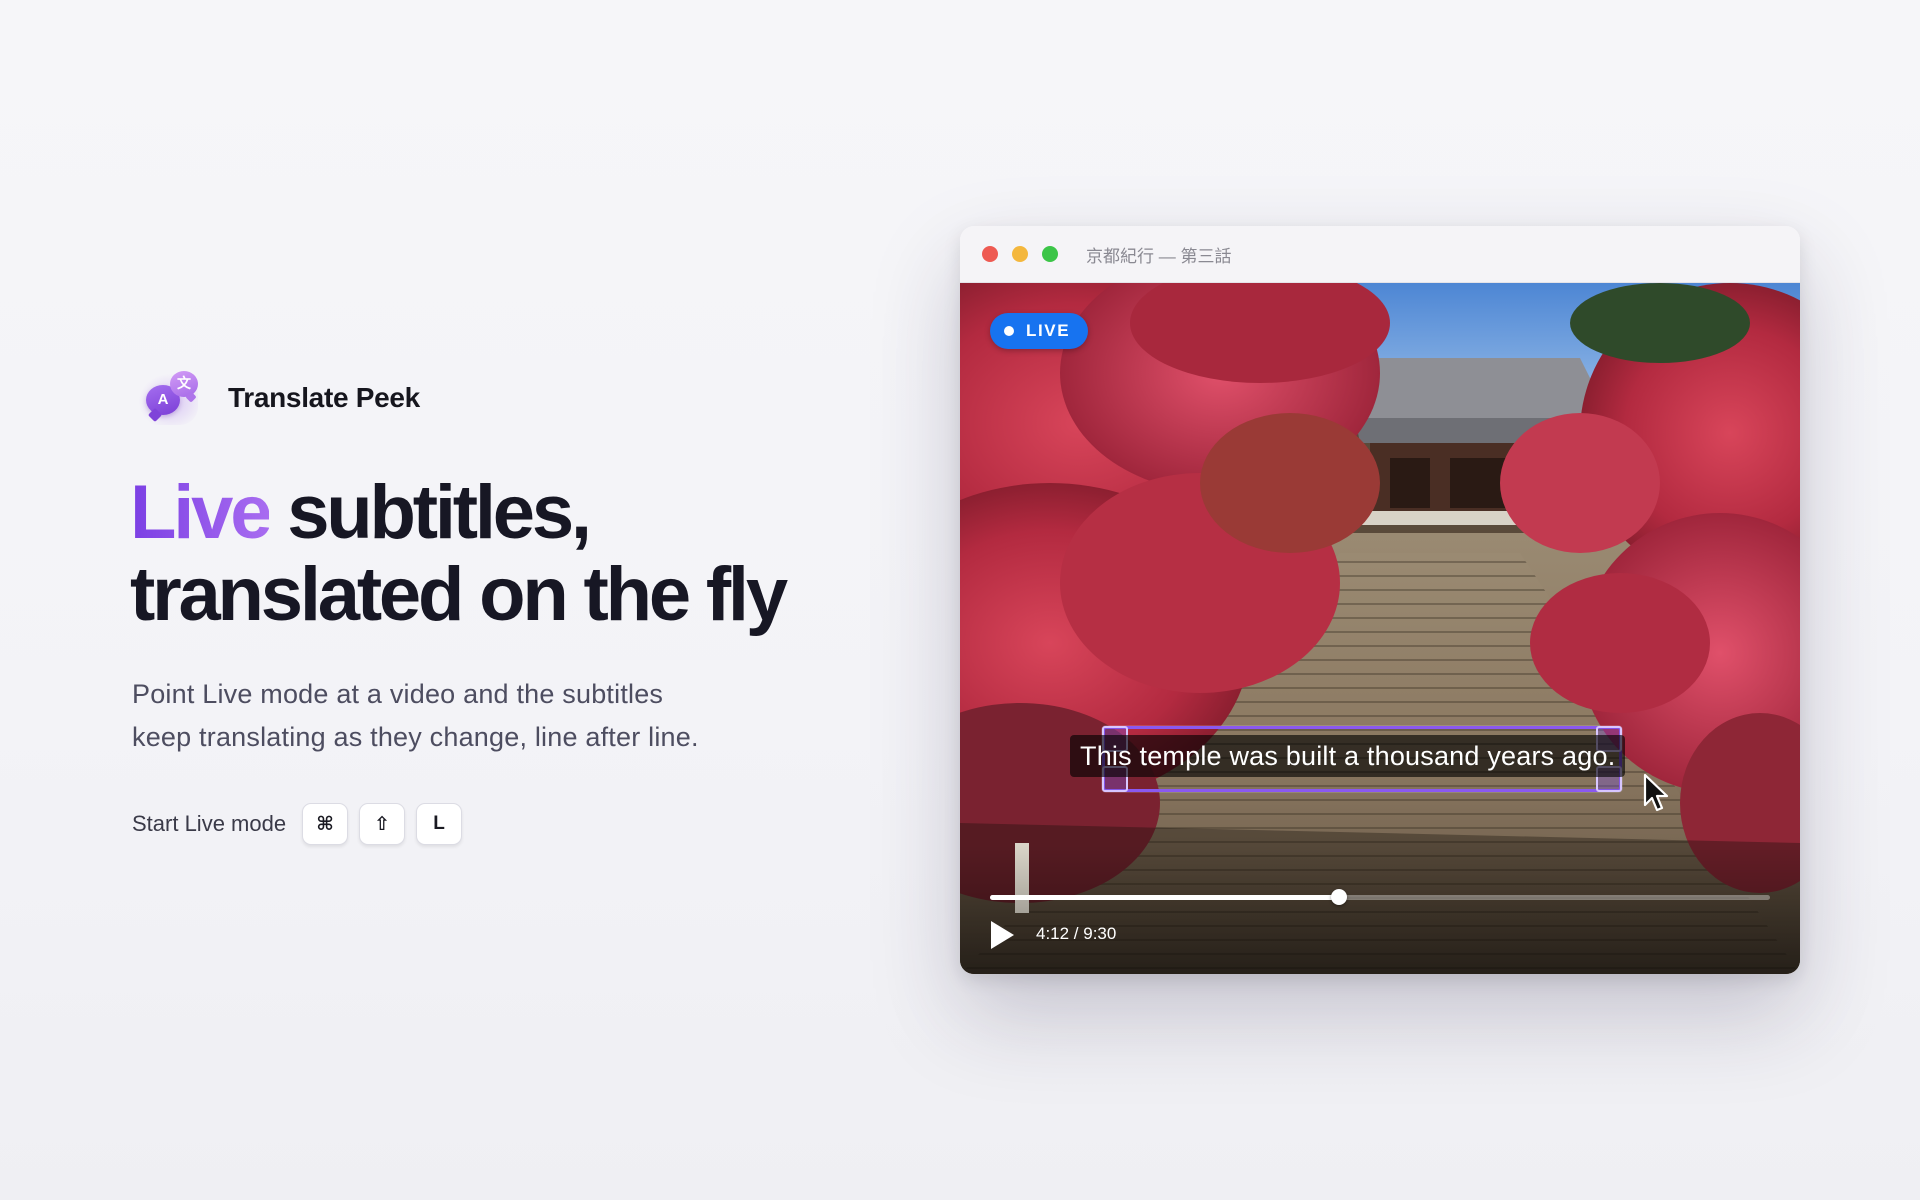 The width and height of the screenshot is (1920, 1200). I want to click on shortcut-hint: Start Live mode ⌘ ⇧ L, so click(302, 824).